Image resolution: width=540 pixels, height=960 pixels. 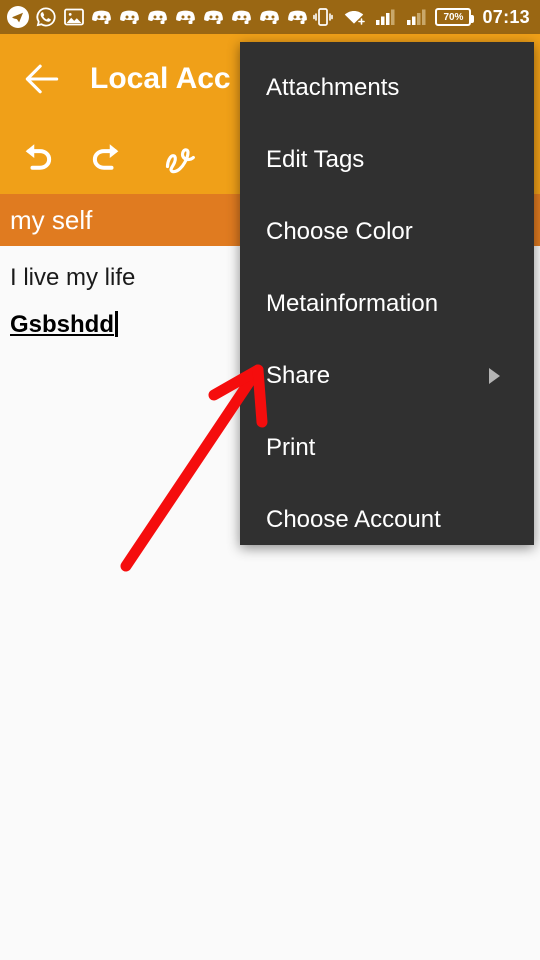 I want to click on status-bar-notification-icons, so click(x=158, y=17).